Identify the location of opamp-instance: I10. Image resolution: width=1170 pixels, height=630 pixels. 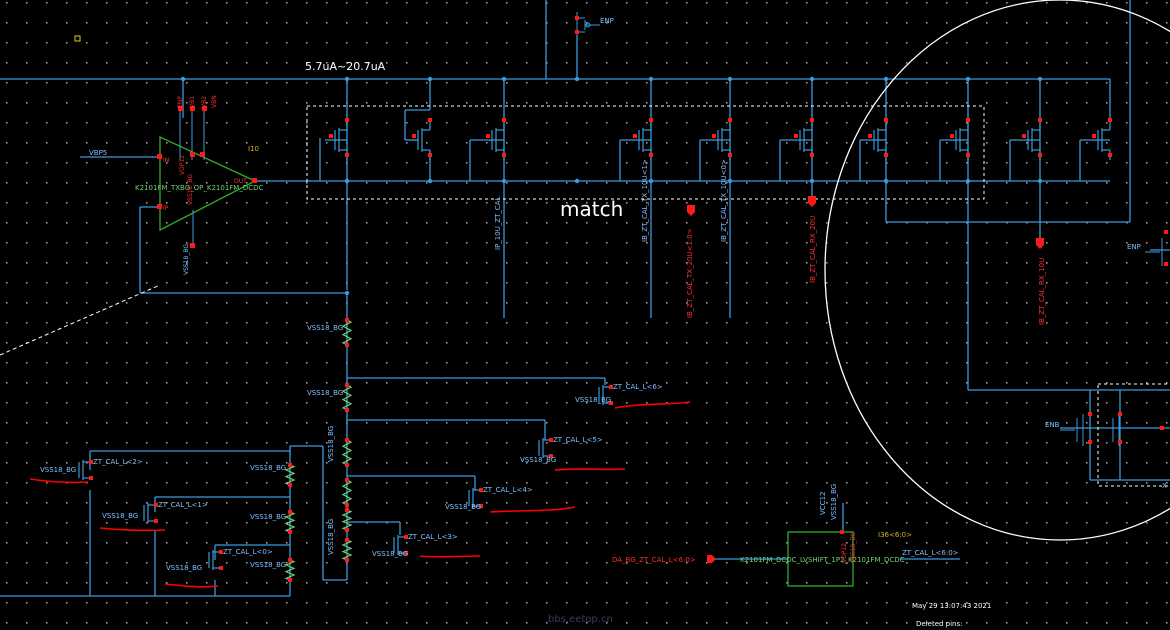
(253, 149).